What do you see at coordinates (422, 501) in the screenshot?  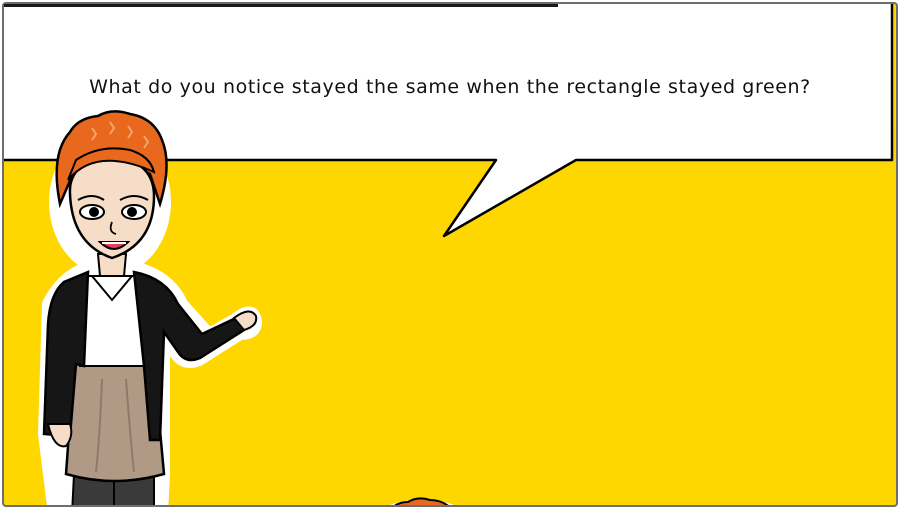 I see `student-head` at bounding box center [422, 501].